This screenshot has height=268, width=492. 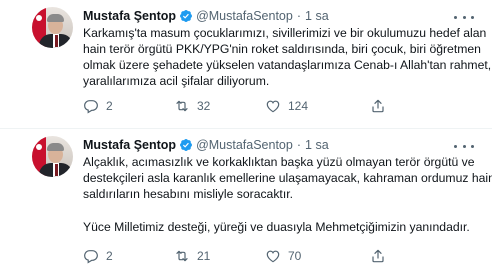 What do you see at coordinates (176, 81) in the screenshot?
I see `tweet-text-line: yaralılarımıza acil şifalar diliyorum.` at bounding box center [176, 81].